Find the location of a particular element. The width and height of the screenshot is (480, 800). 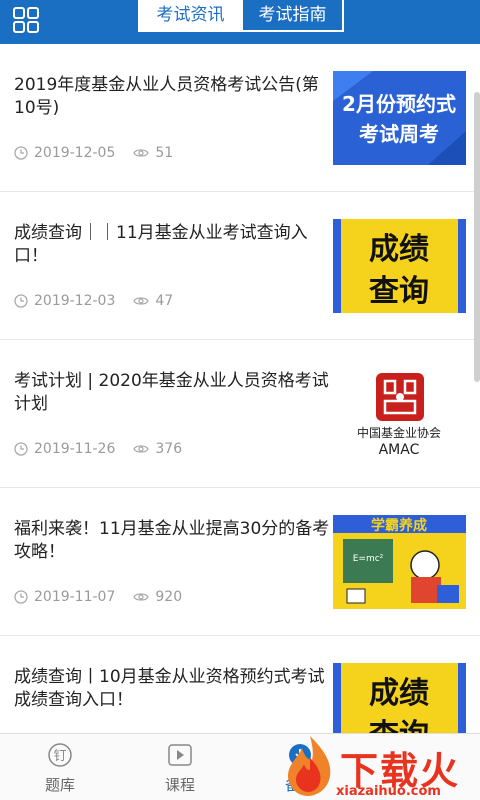

thumb-text-2: E=mc² is located at coordinates (368, 559).